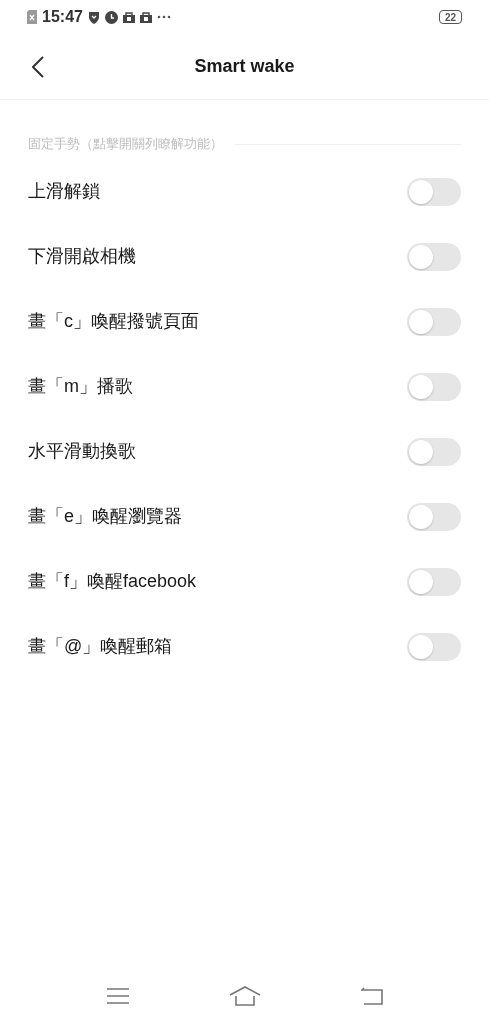  Describe the element at coordinates (112, 581) in the screenshot. I see `setting-label: 畫「f」喚醒facebook` at that location.